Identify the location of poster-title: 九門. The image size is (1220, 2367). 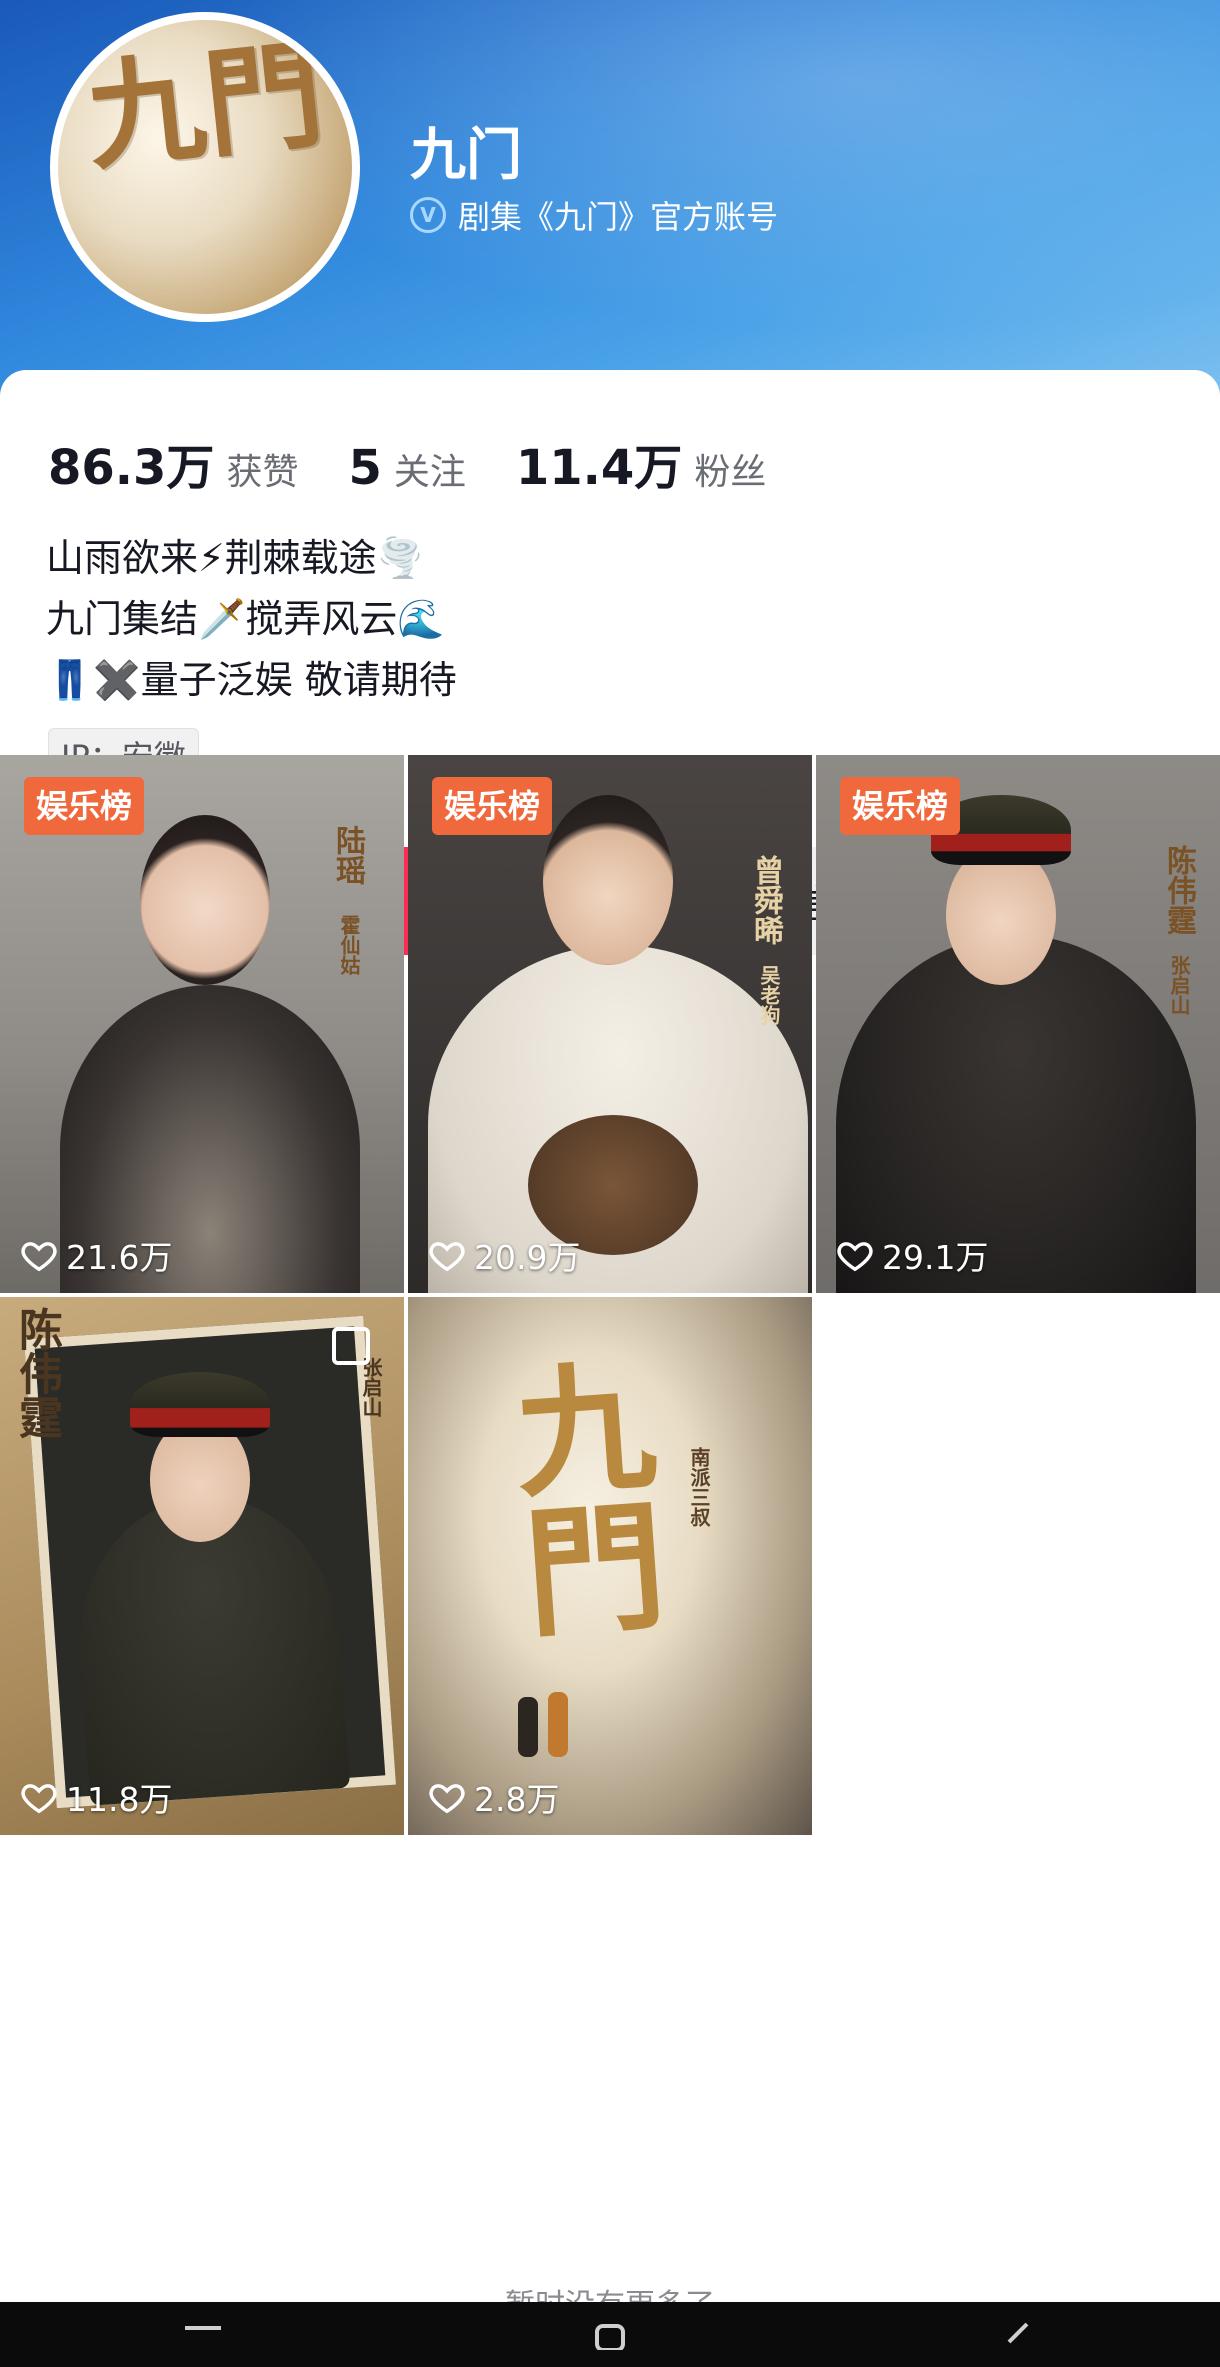
(578, 1497).